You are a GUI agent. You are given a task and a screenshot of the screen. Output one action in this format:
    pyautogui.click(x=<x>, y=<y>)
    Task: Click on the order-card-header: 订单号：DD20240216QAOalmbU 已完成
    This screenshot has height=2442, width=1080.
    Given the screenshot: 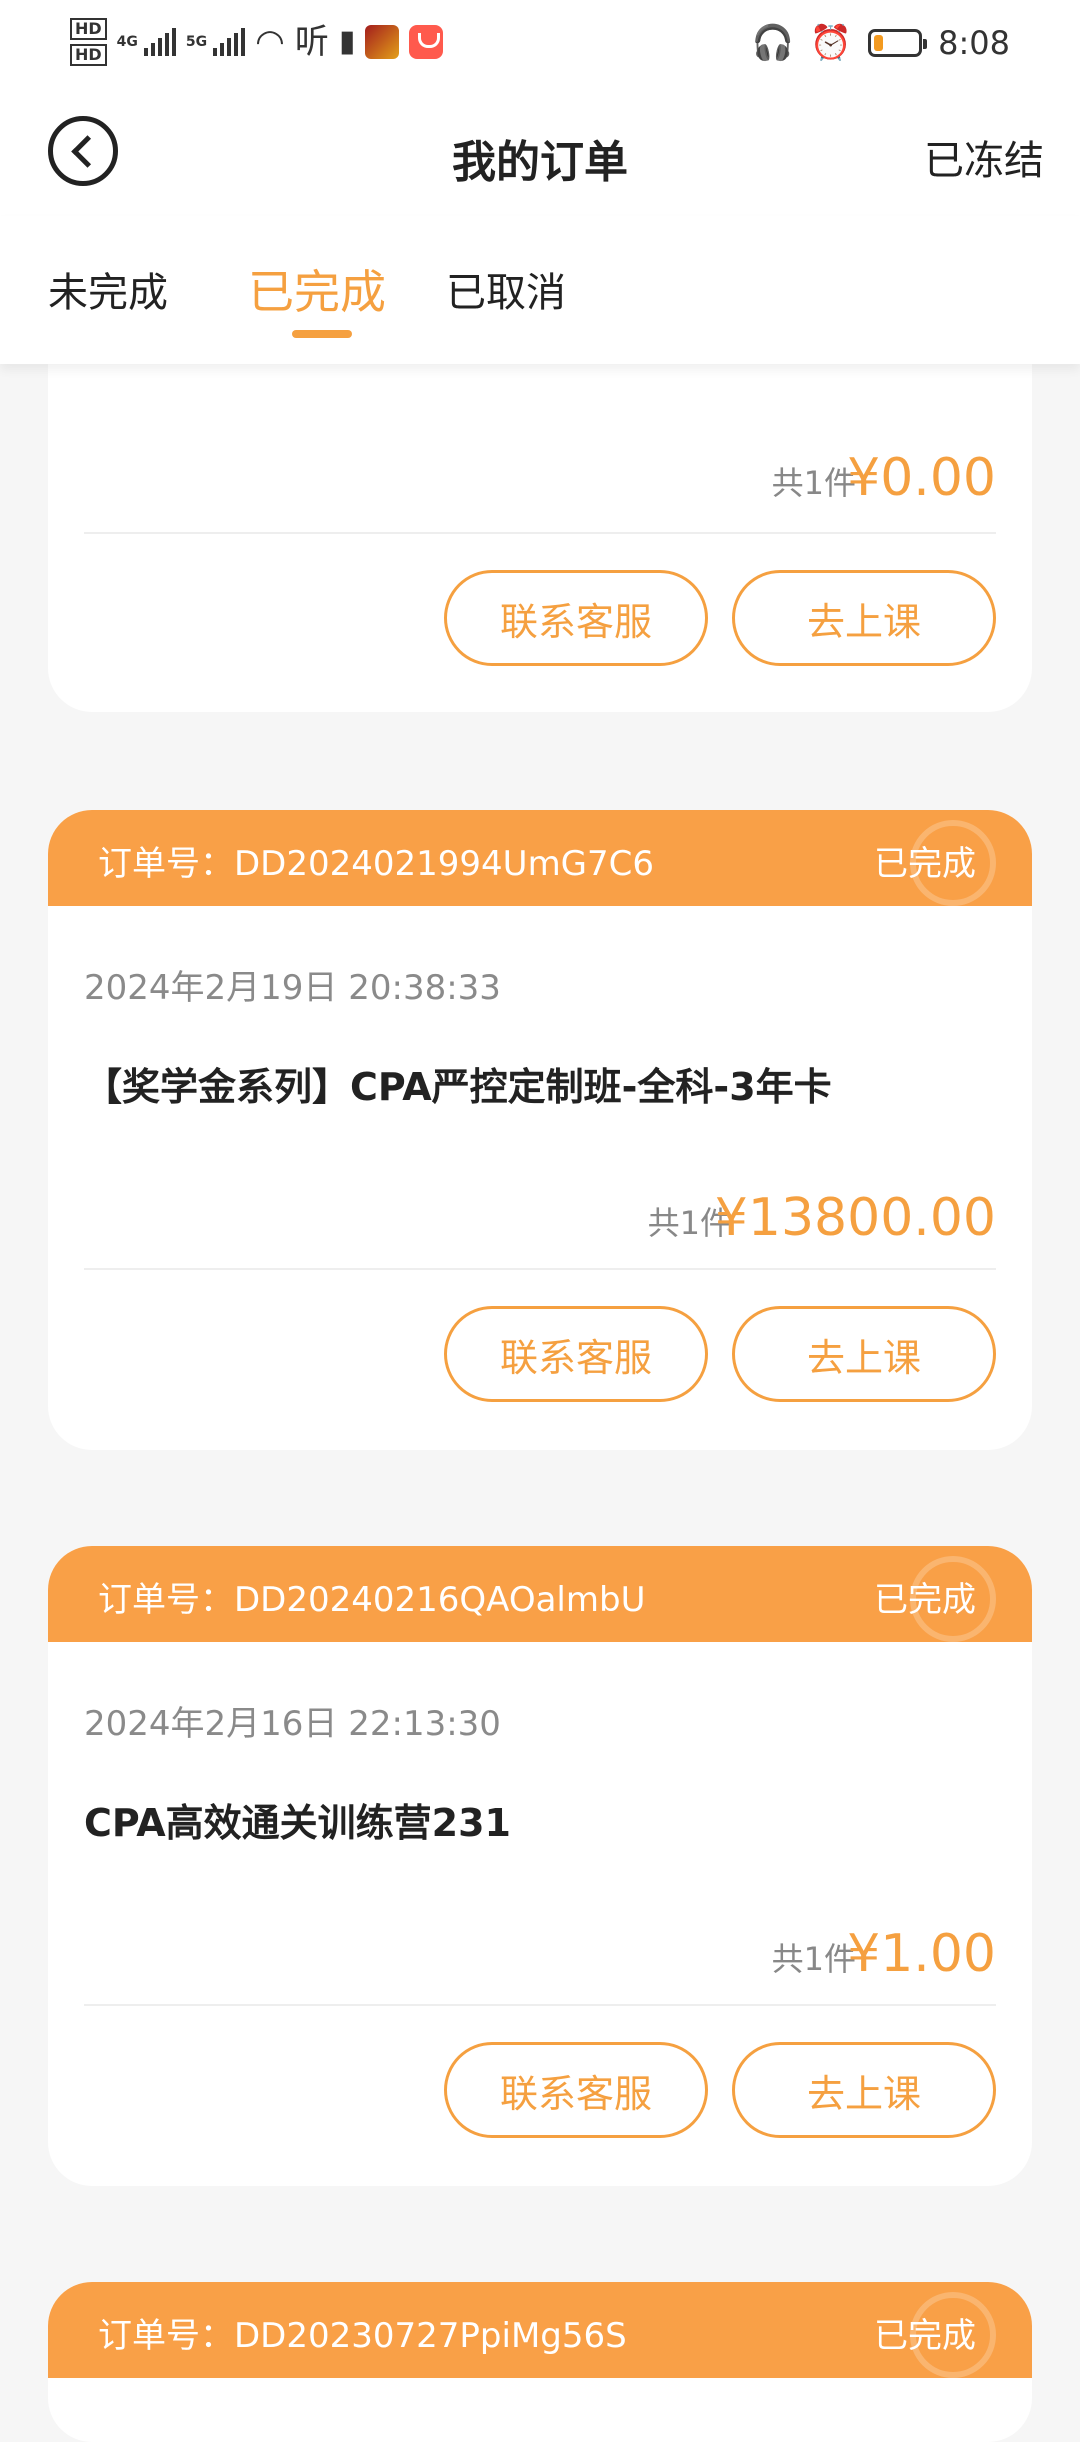 What is the action you would take?
    pyautogui.click(x=540, y=1594)
    